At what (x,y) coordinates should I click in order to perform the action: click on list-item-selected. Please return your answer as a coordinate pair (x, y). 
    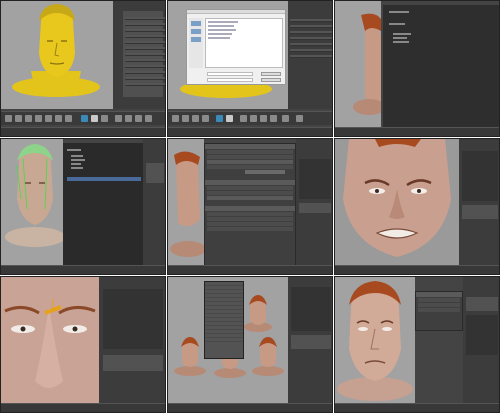
    Looking at the image, I should click on (104, 179).